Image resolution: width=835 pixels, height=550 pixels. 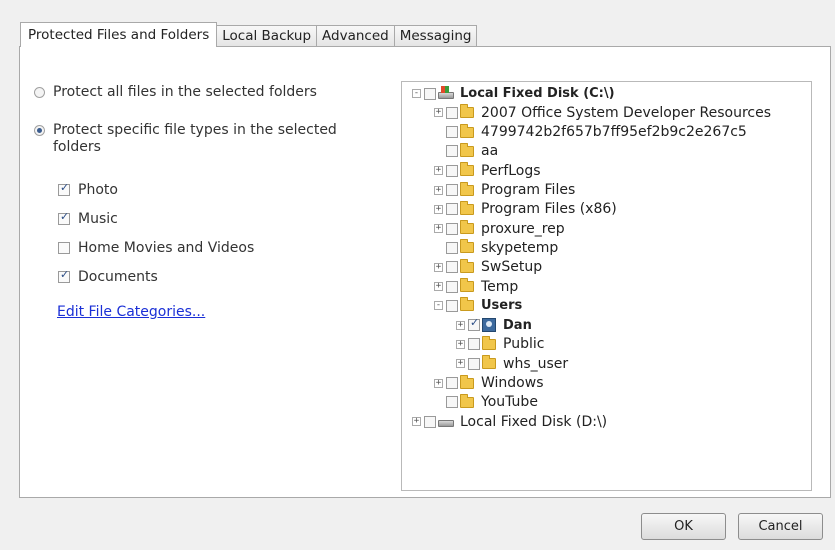 What do you see at coordinates (98, 219) in the screenshot?
I see `music-label: Music` at bounding box center [98, 219].